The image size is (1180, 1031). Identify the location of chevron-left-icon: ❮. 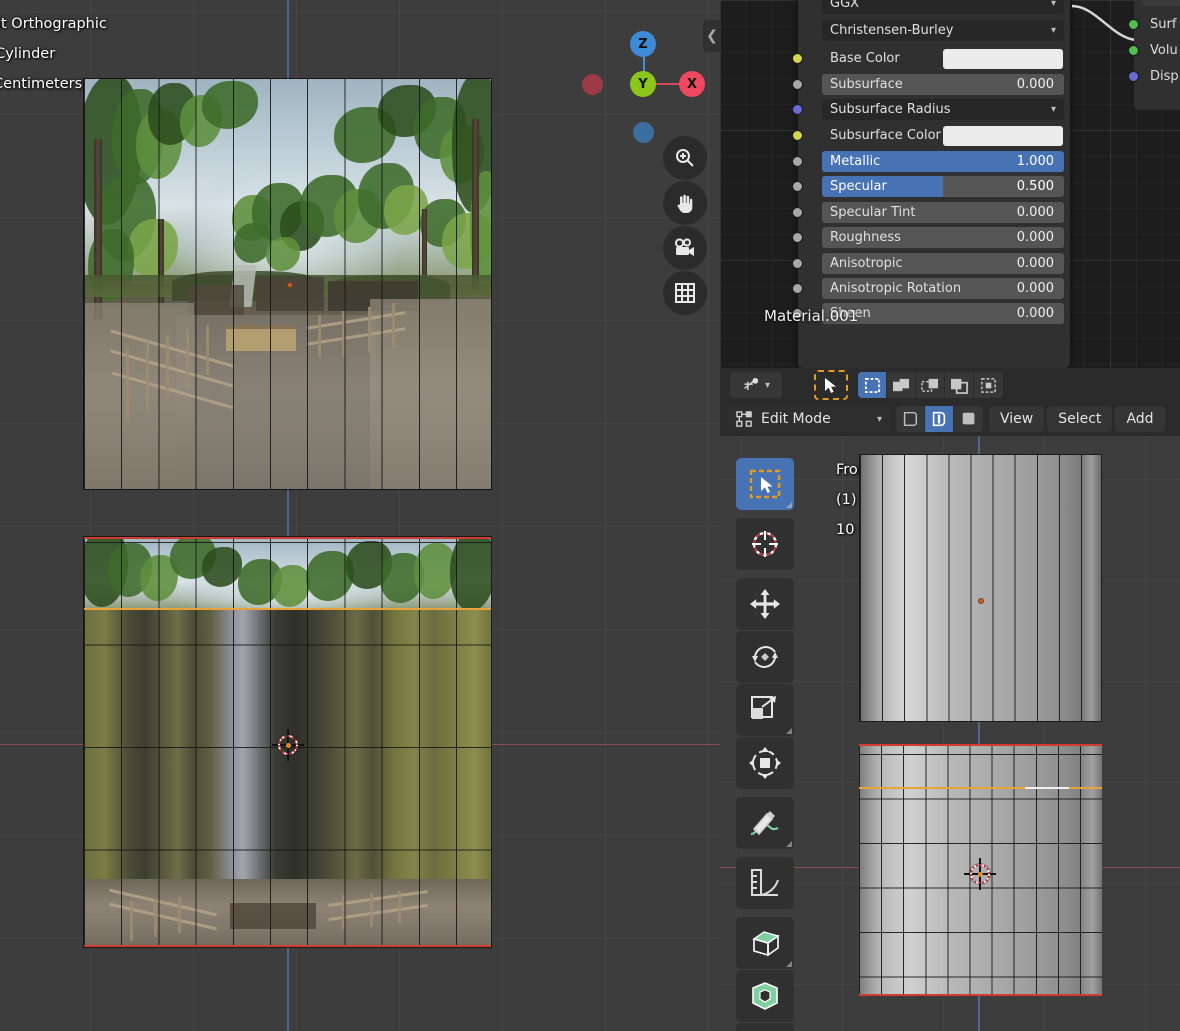
(711, 36).